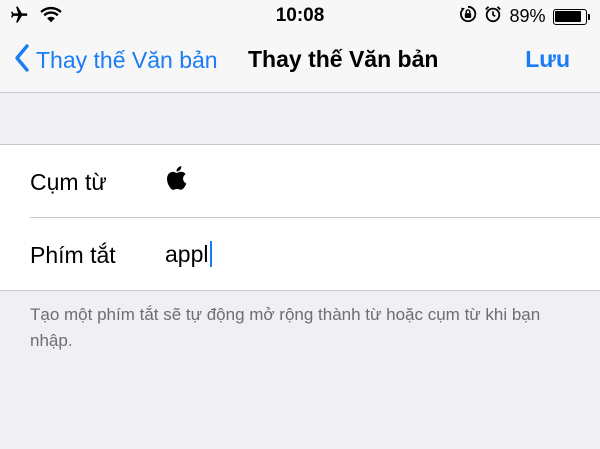 This screenshot has height=449, width=600. I want to click on orientation-lock-icon, so click(468, 16).